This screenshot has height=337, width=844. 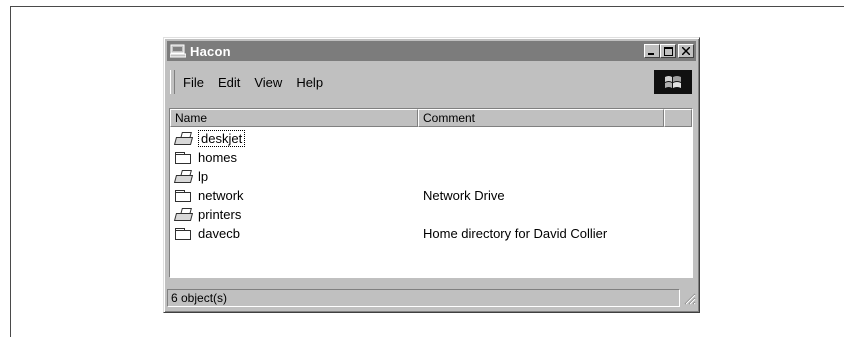 What do you see at coordinates (686, 51) in the screenshot?
I see `close-button` at bounding box center [686, 51].